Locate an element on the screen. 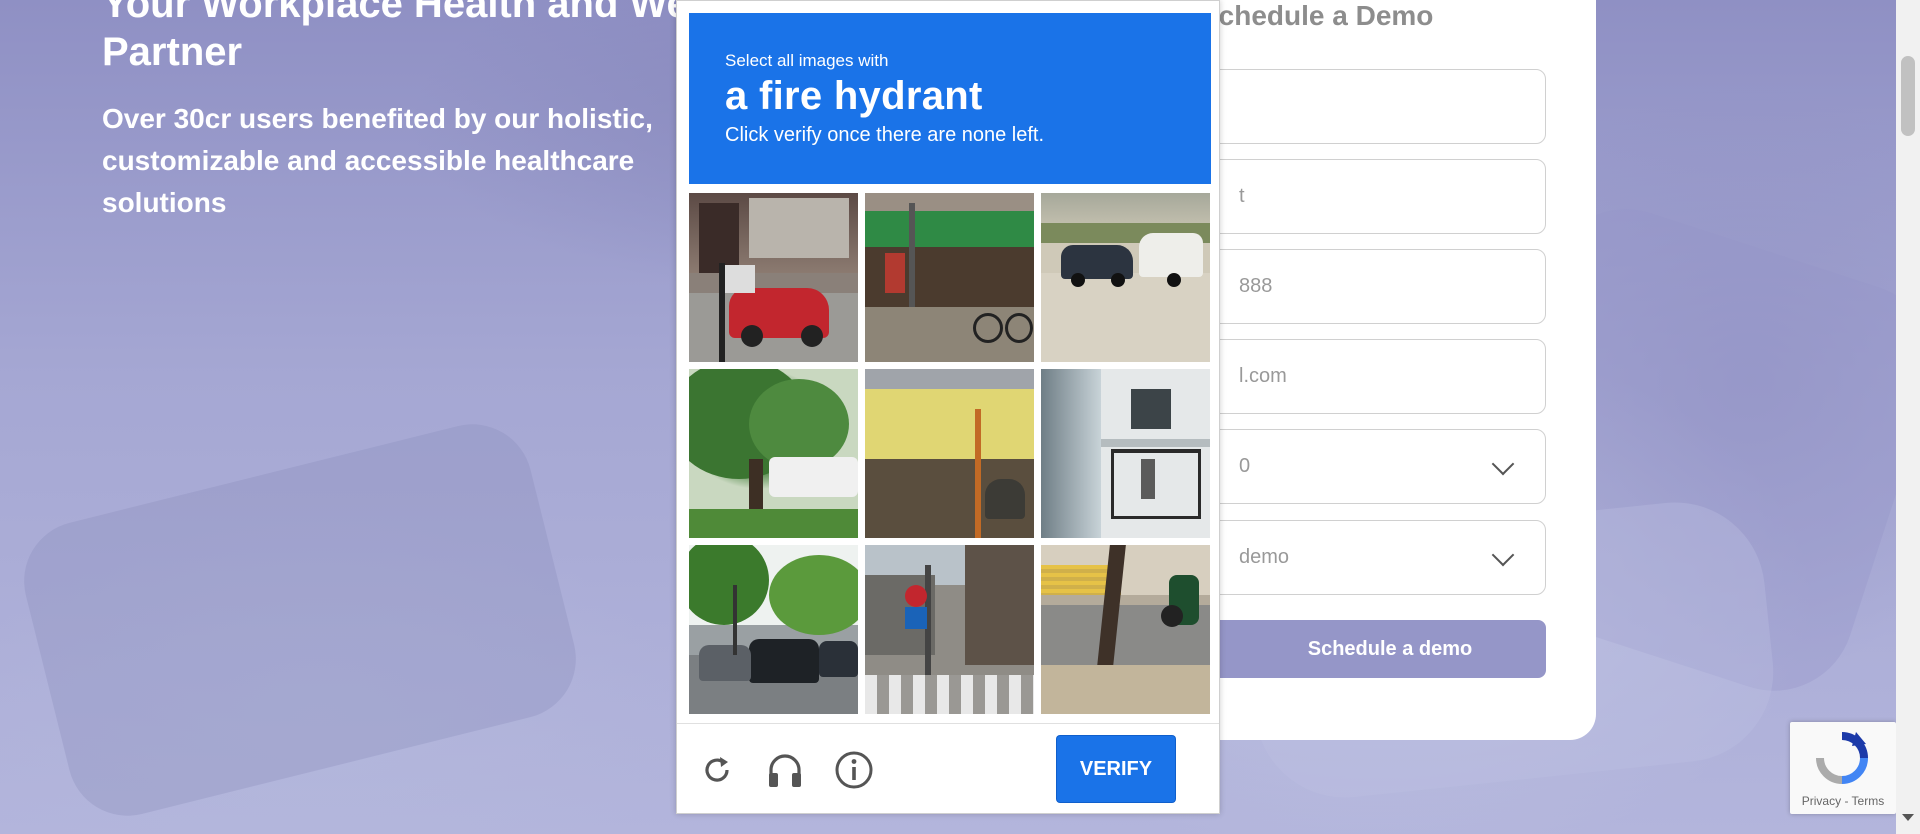 The height and width of the screenshot is (834, 1920). employees-select: 0 is located at coordinates (1365, 466).